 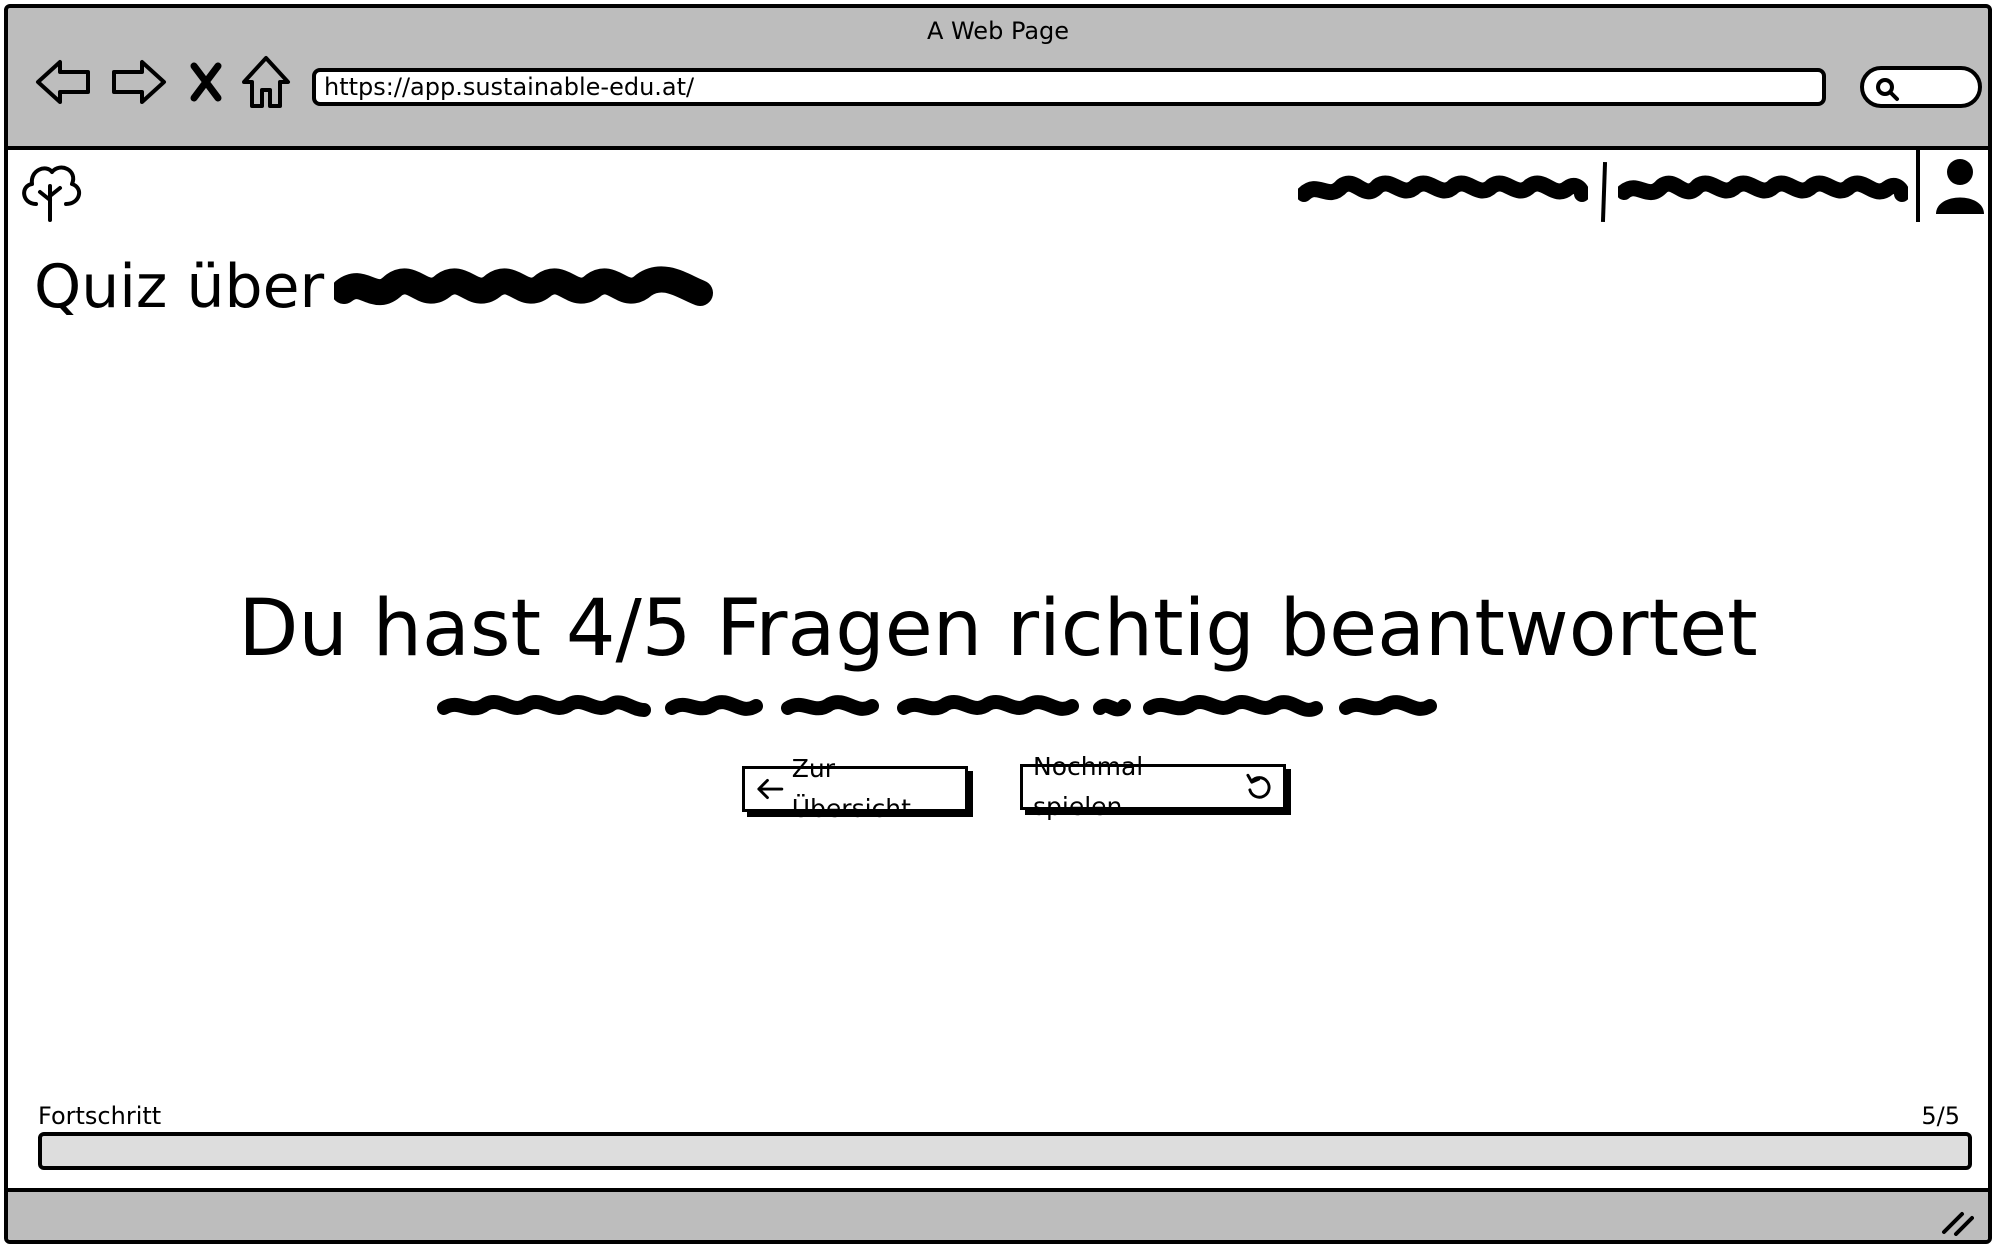 I want to click on play-again-label: Nochmal spielen, so click(x=1088, y=786).